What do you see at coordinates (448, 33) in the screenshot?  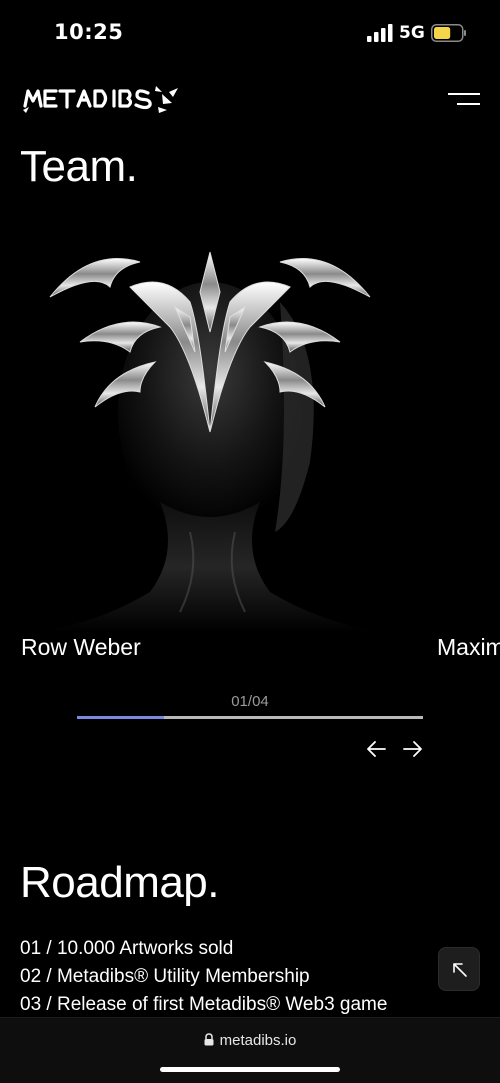 I see `battery-icon` at bounding box center [448, 33].